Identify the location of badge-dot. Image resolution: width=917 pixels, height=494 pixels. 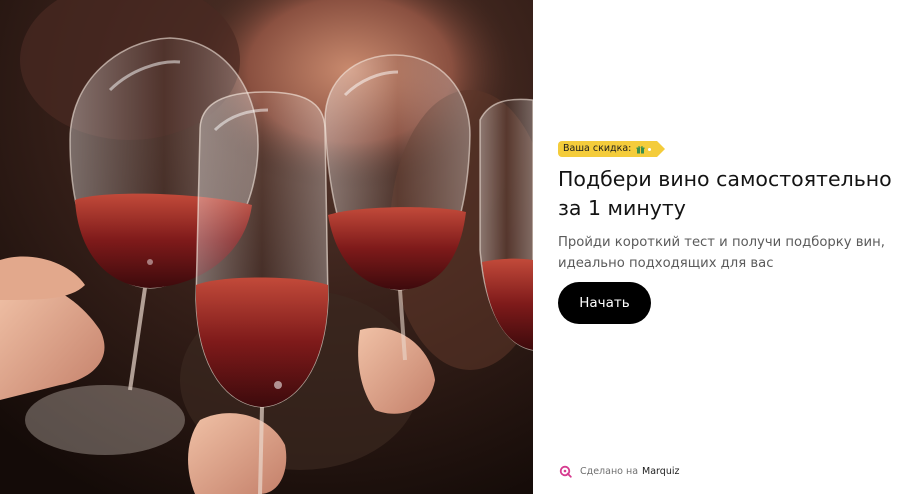
(650, 149).